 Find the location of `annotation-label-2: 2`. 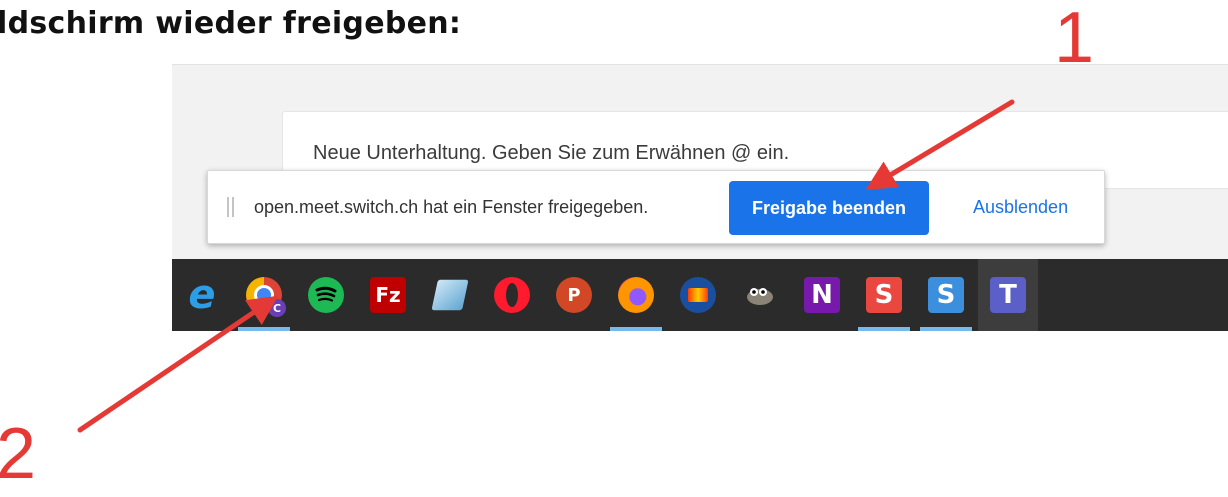

annotation-label-2: 2 is located at coordinates (18, 454).